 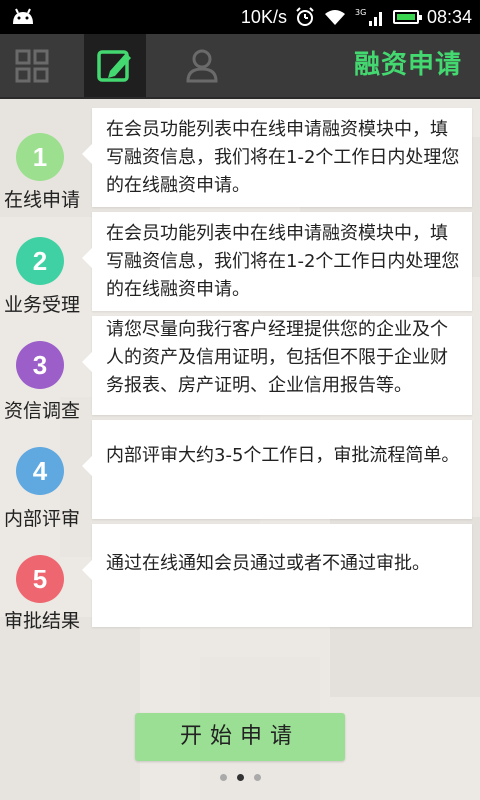 What do you see at coordinates (407, 65) in the screenshot?
I see `page-title: 融资申请` at bounding box center [407, 65].